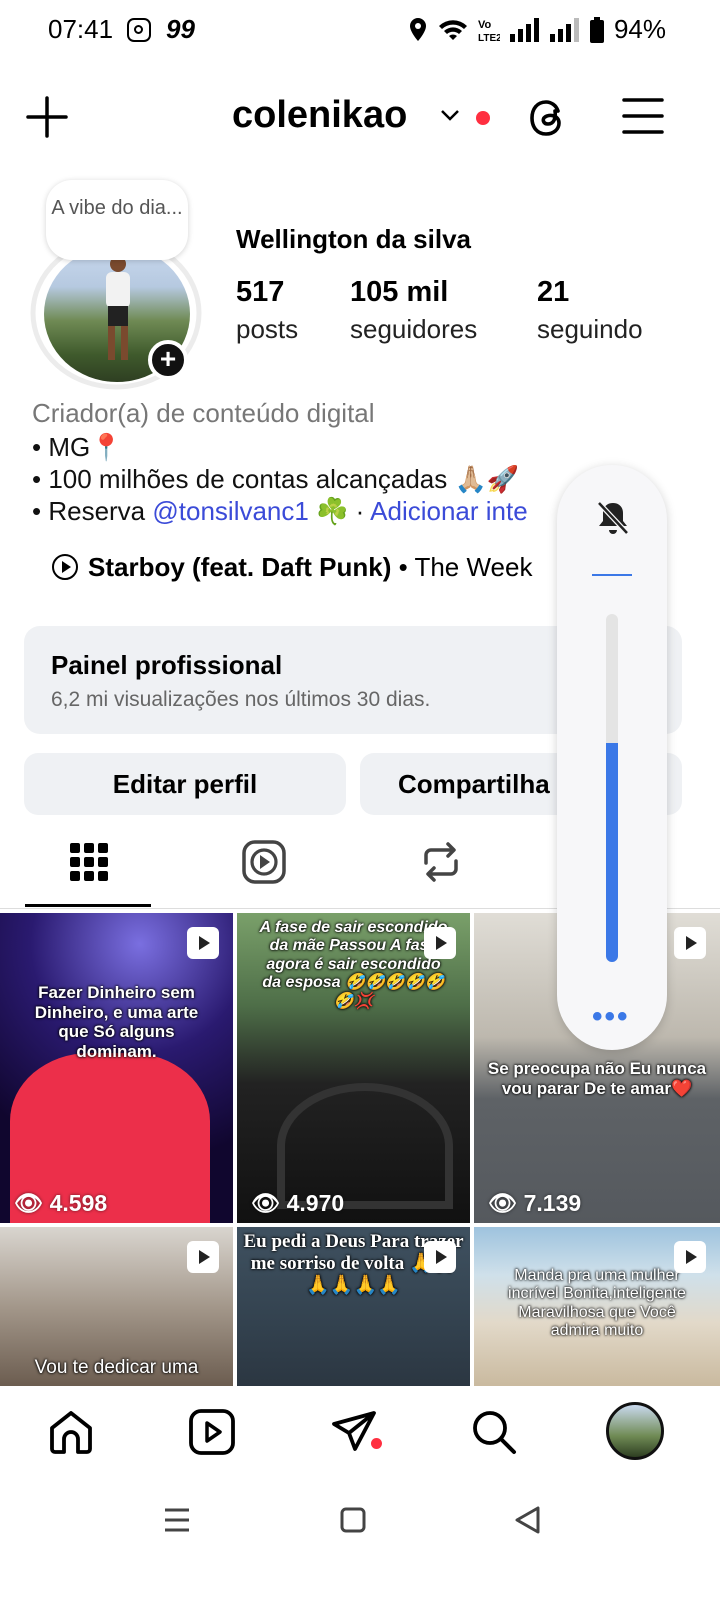 Image resolution: width=720 pixels, height=1600 pixels. I want to click on account-notification-dot, so click(483, 118).